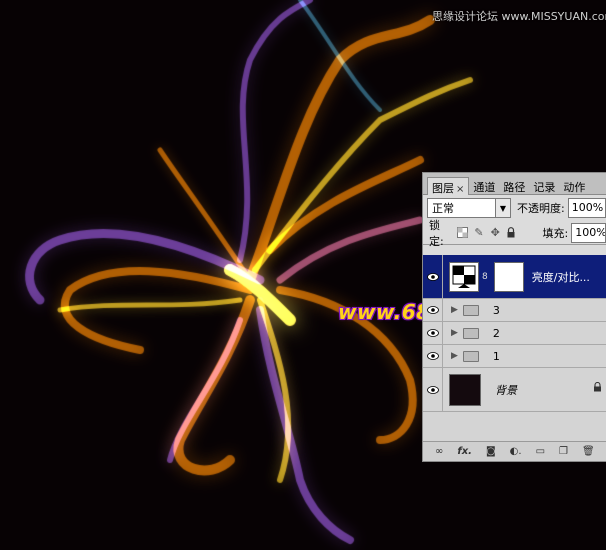  Describe the element at coordinates (586, 208) in the screenshot. I see `opacity-input: 100%` at that location.